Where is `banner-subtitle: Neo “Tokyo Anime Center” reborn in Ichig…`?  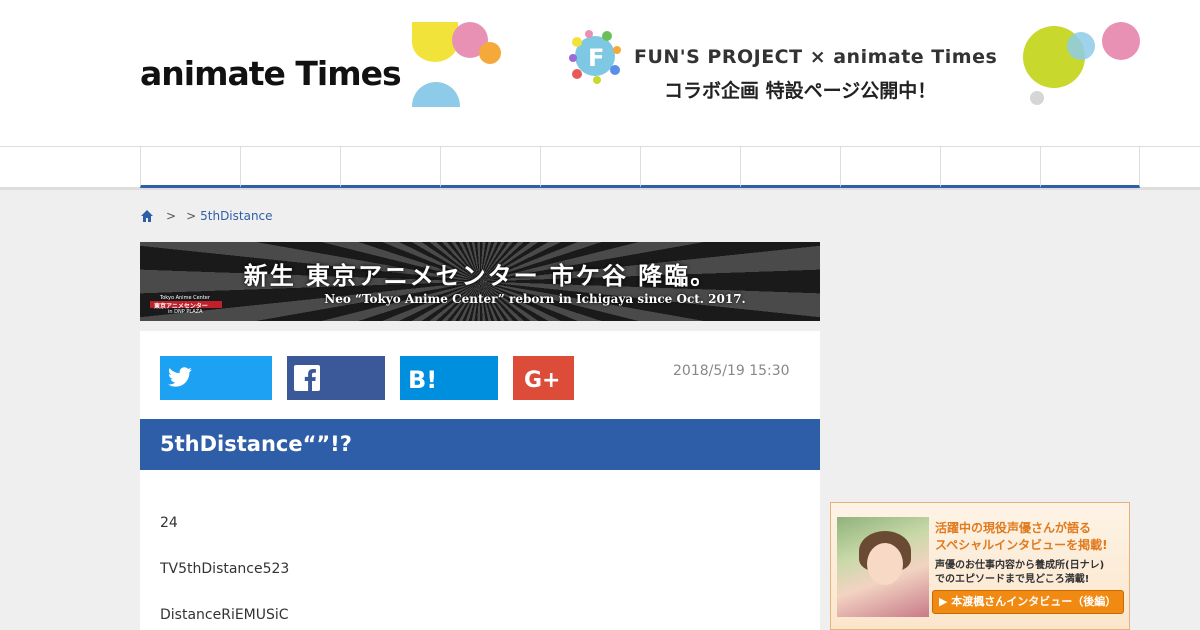
banner-subtitle: Neo “Tokyo Anime Center” reborn in Ichig… is located at coordinates (535, 299).